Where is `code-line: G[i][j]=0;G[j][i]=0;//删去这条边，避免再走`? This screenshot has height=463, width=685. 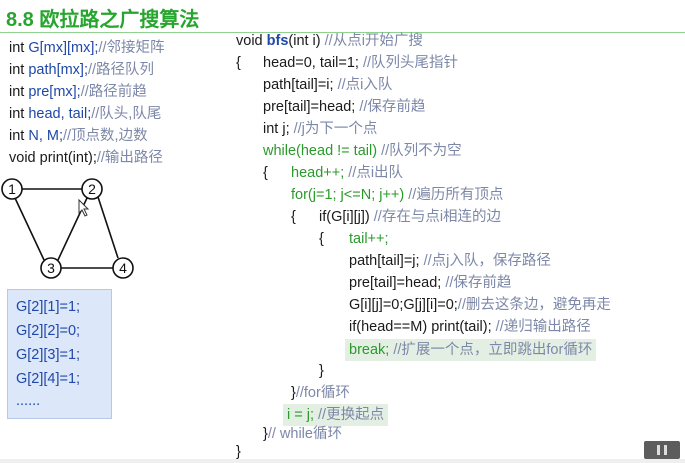 code-line: G[i][j]=0;G[j][i]=0;//删去这条边，避免再走 is located at coordinates (480, 305).